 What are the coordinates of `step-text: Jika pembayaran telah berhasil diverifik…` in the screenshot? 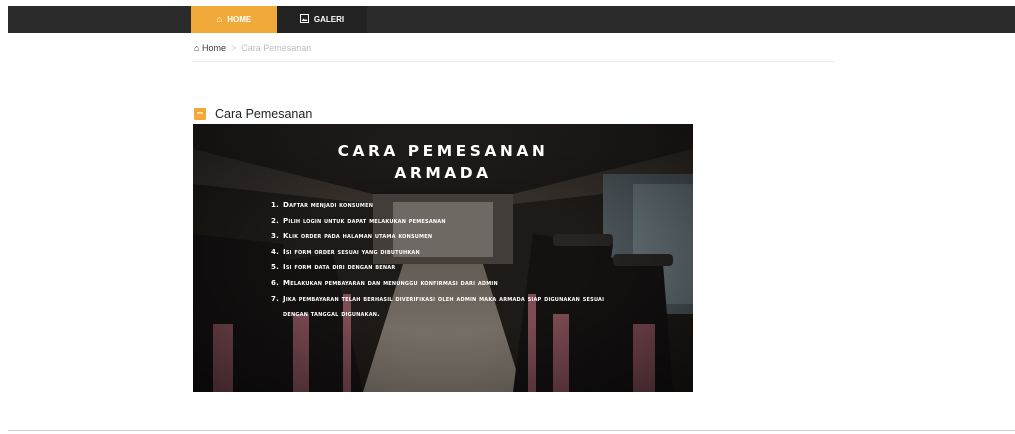 It's located at (444, 306).